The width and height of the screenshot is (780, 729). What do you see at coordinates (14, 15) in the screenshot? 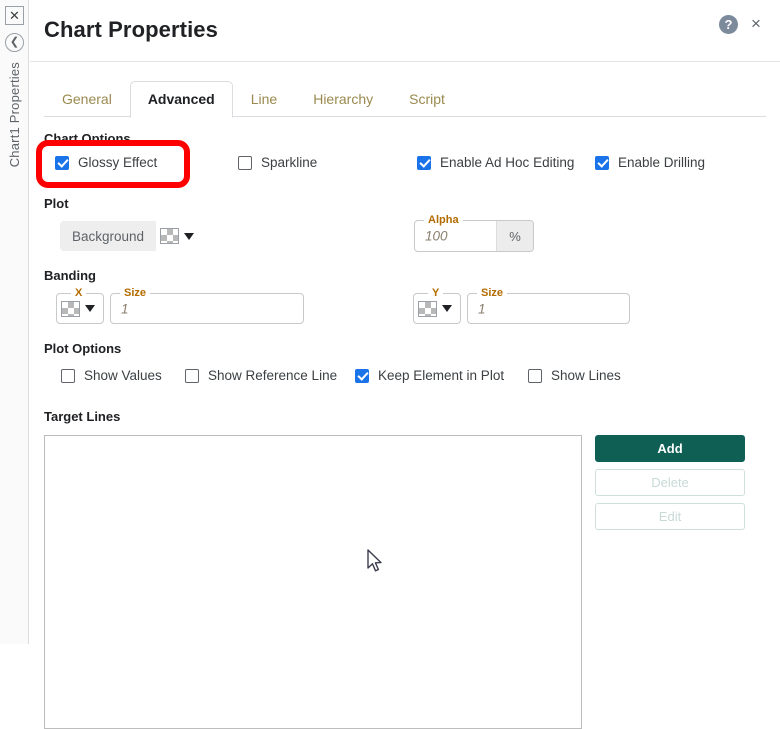
I see `close-icon: ✕` at bounding box center [14, 15].